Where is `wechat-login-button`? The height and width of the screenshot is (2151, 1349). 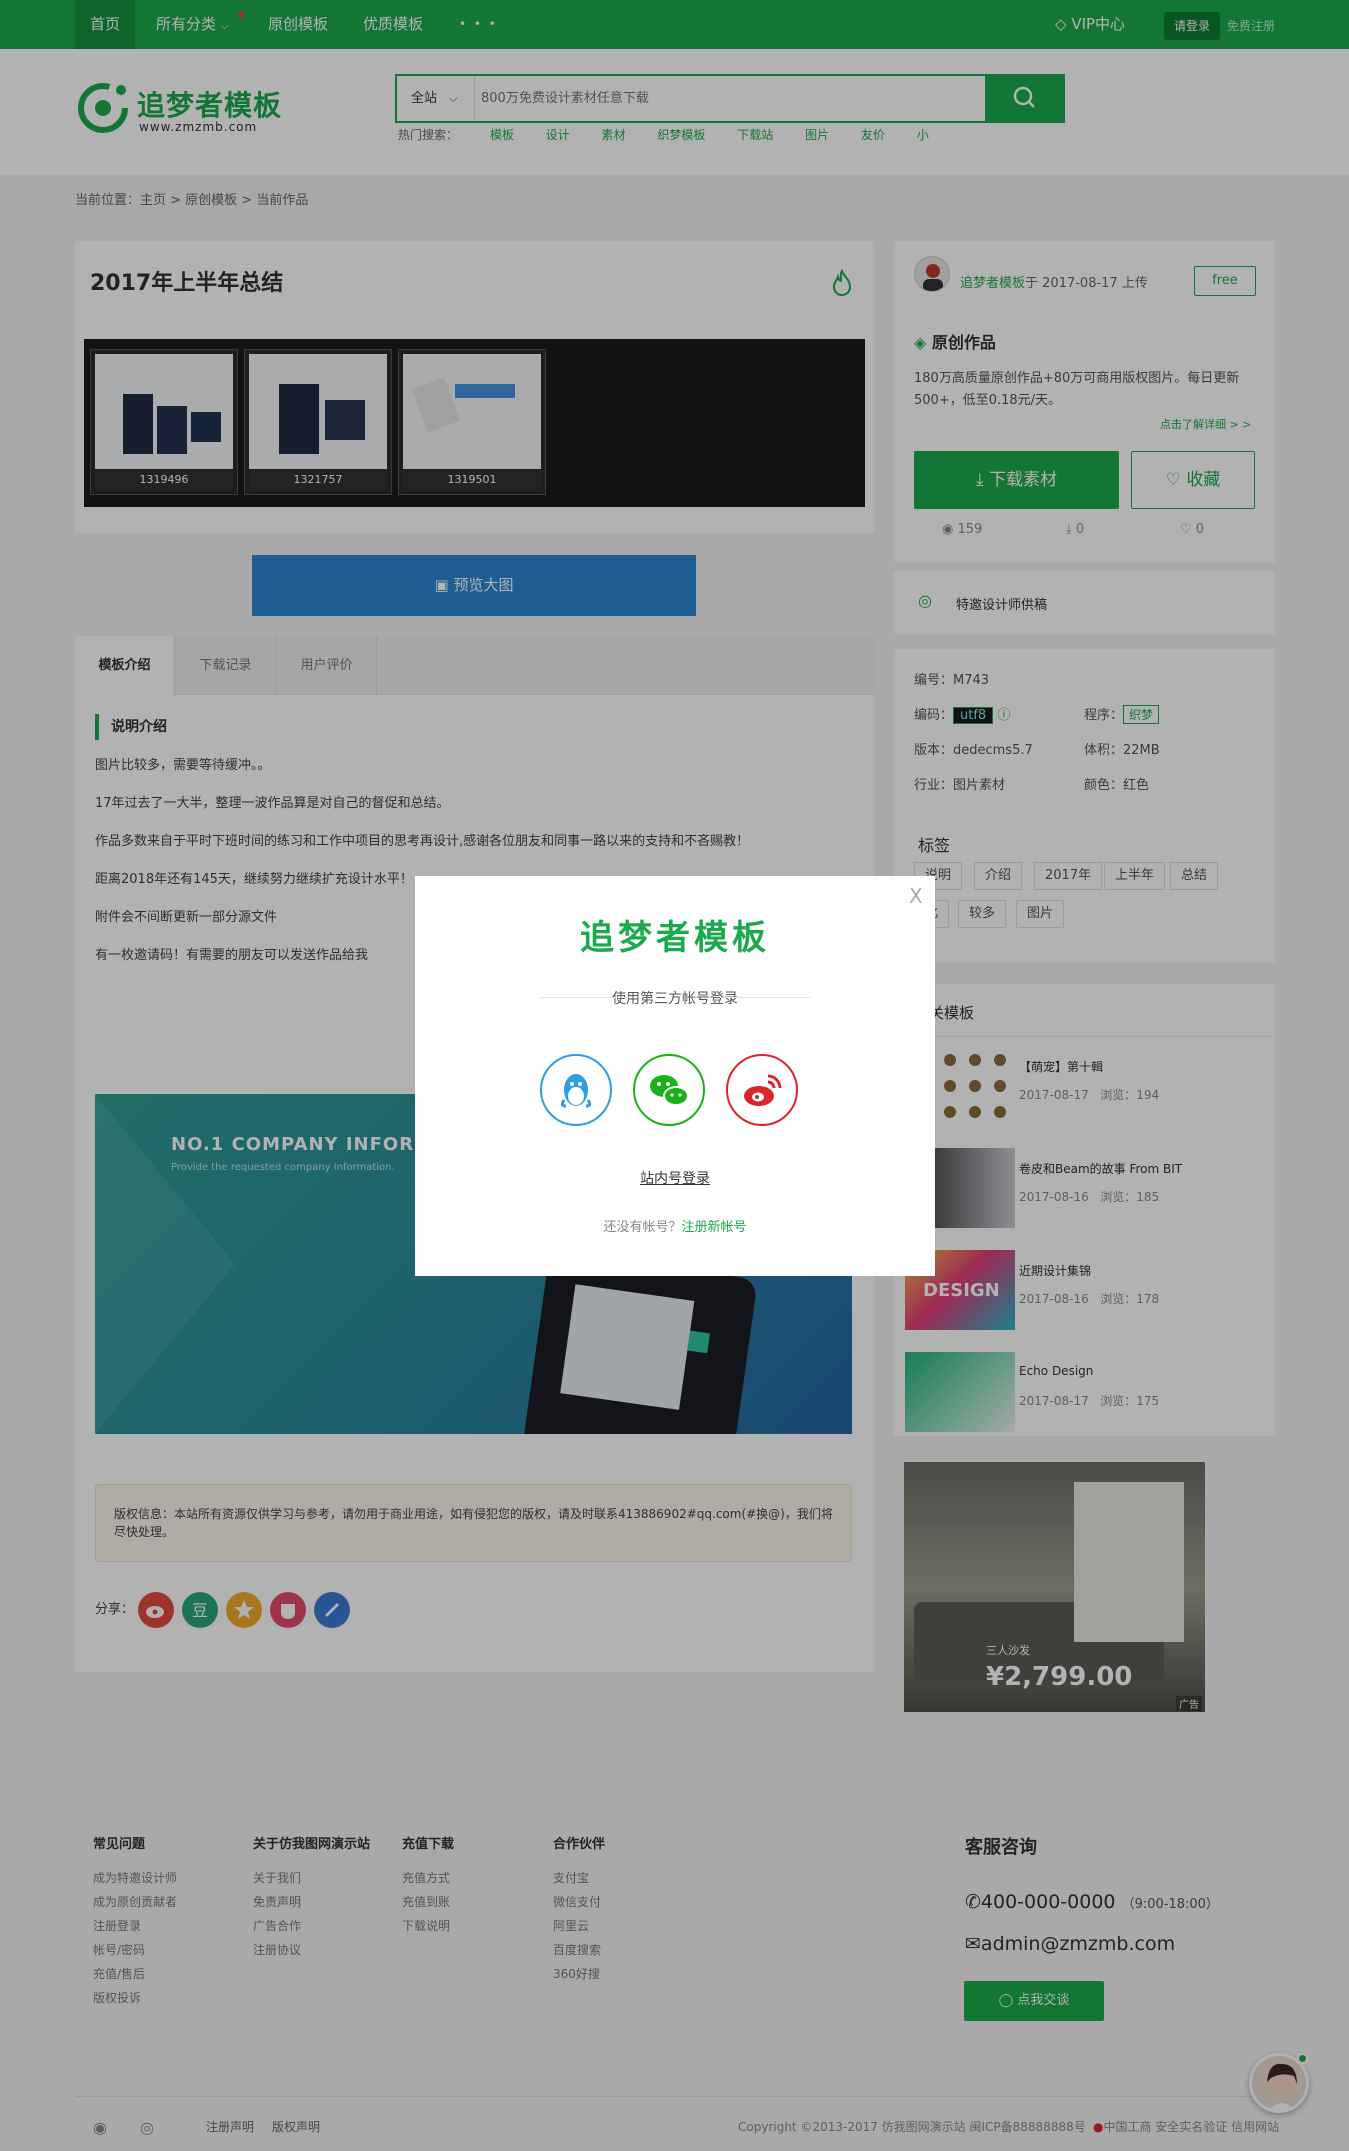 wechat-login-button is located at coordinates (669, 1090).